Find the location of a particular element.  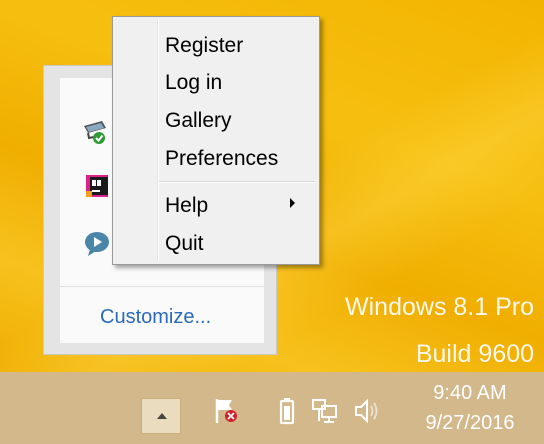

os-watermark-edition: Windows 8.1 Pro is located at coordinates (439, 307).